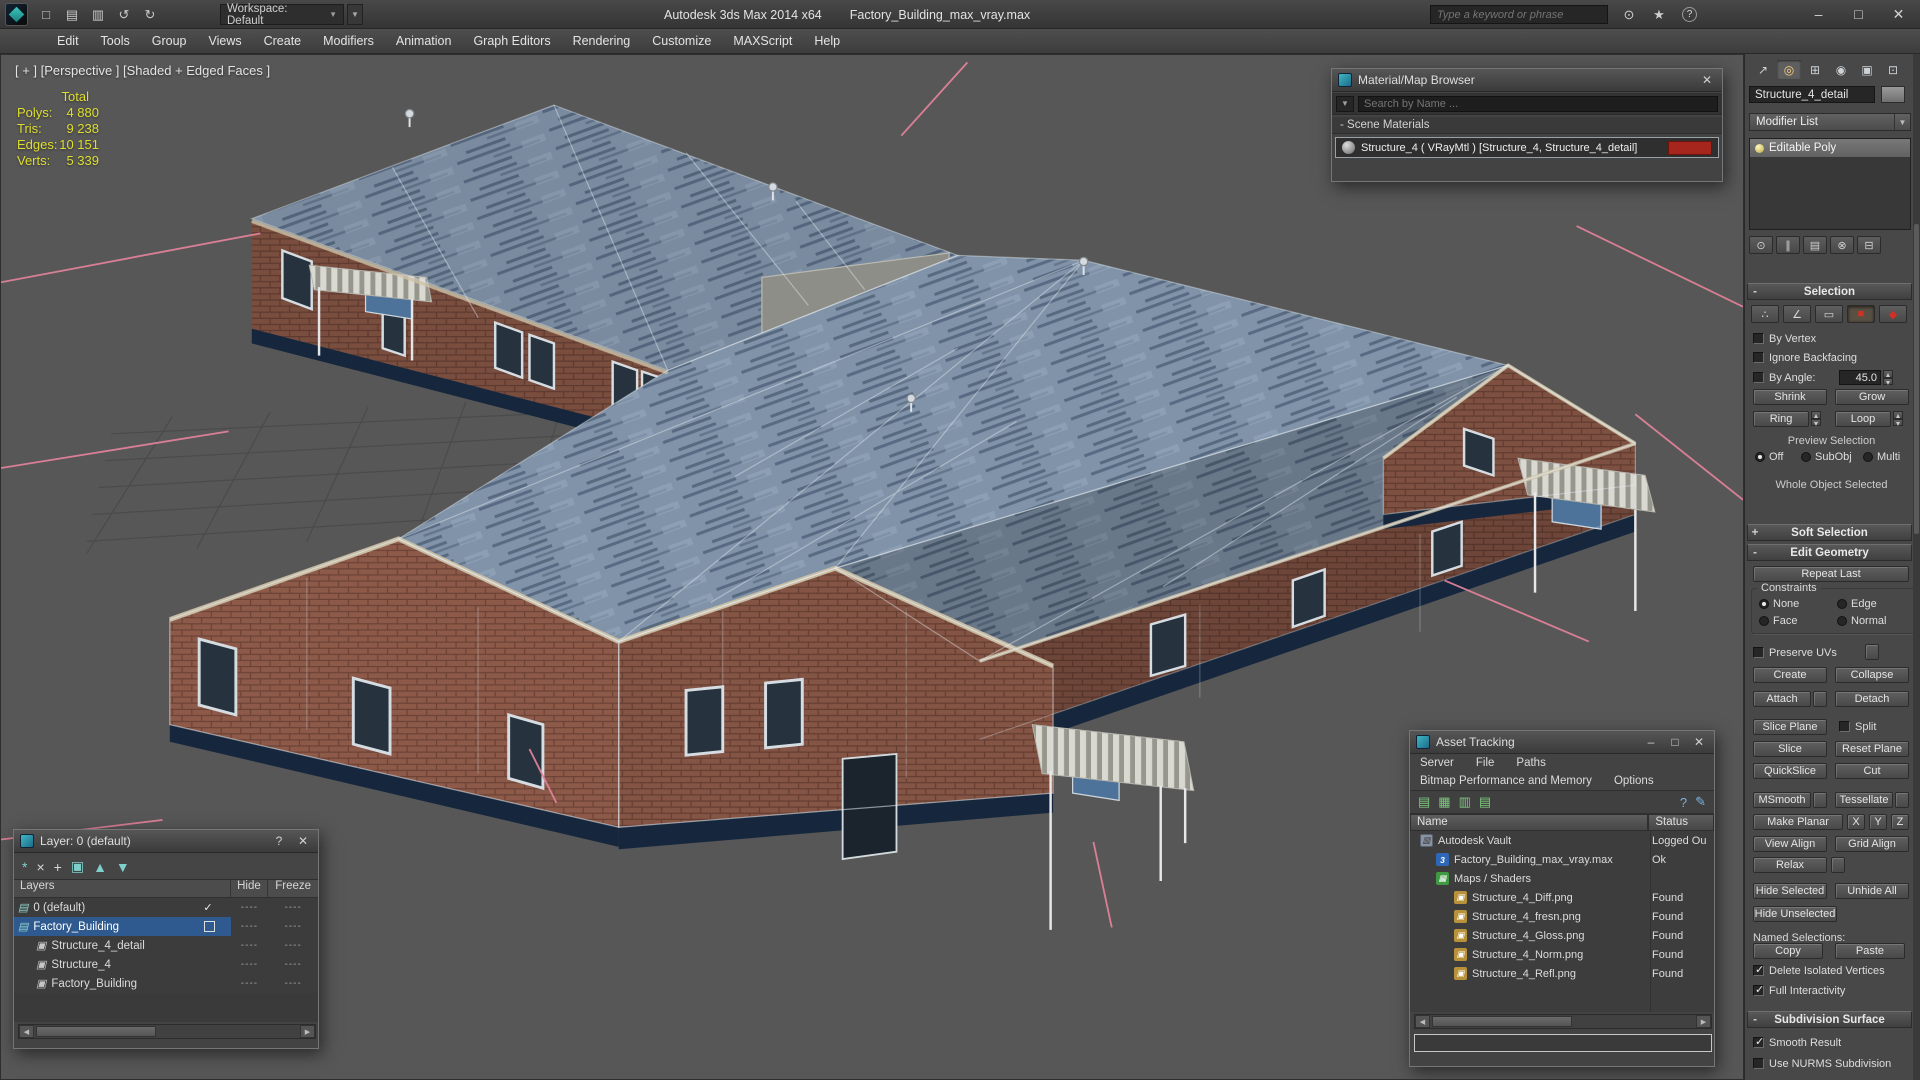  Describe the element at coordinates (1761, 245) in the screenshot. I see `pin-stack-icon: ⊙` at that location.